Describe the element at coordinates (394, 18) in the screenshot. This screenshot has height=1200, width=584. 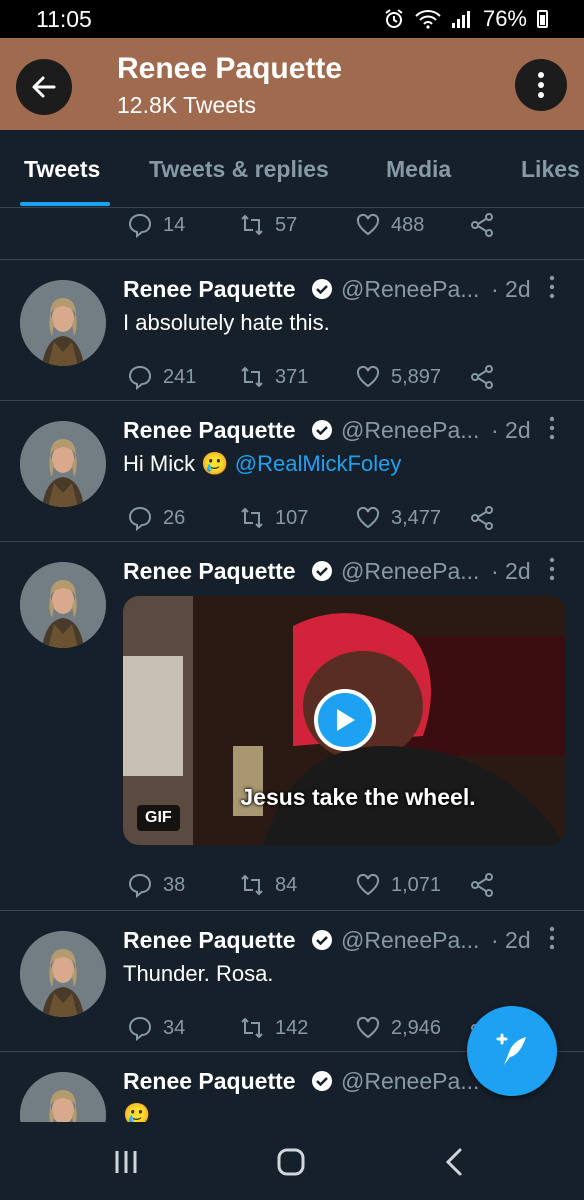
I see `alarm-icon` at that location.